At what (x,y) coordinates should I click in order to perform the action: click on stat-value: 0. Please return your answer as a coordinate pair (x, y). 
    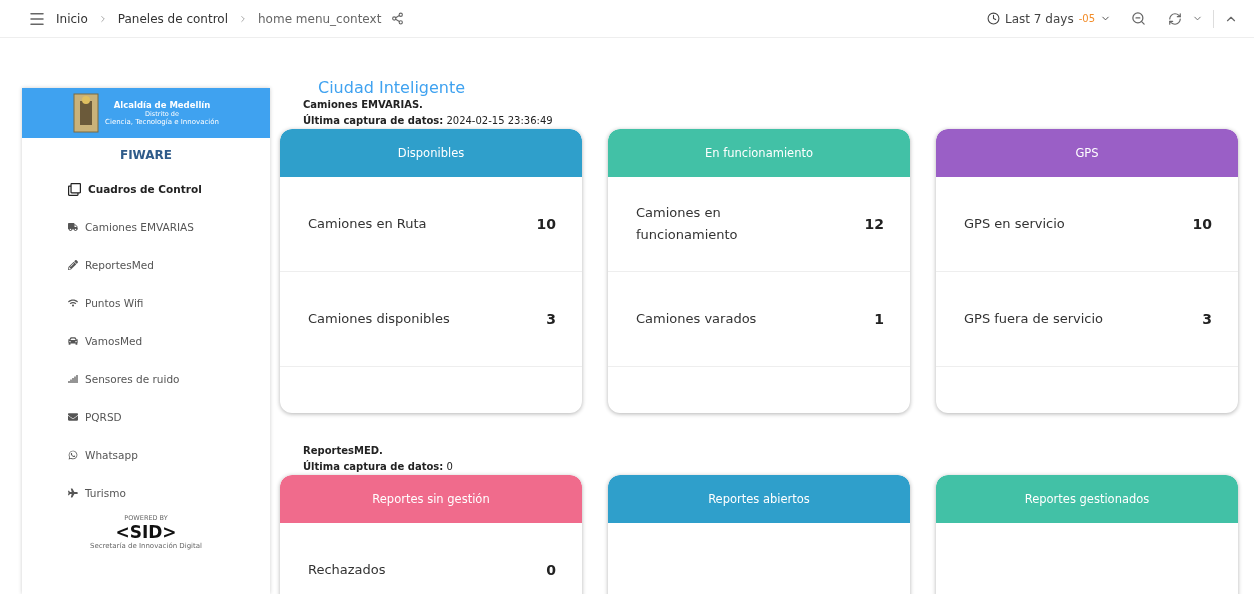
    Looking at the image, I should click on (551, 570).